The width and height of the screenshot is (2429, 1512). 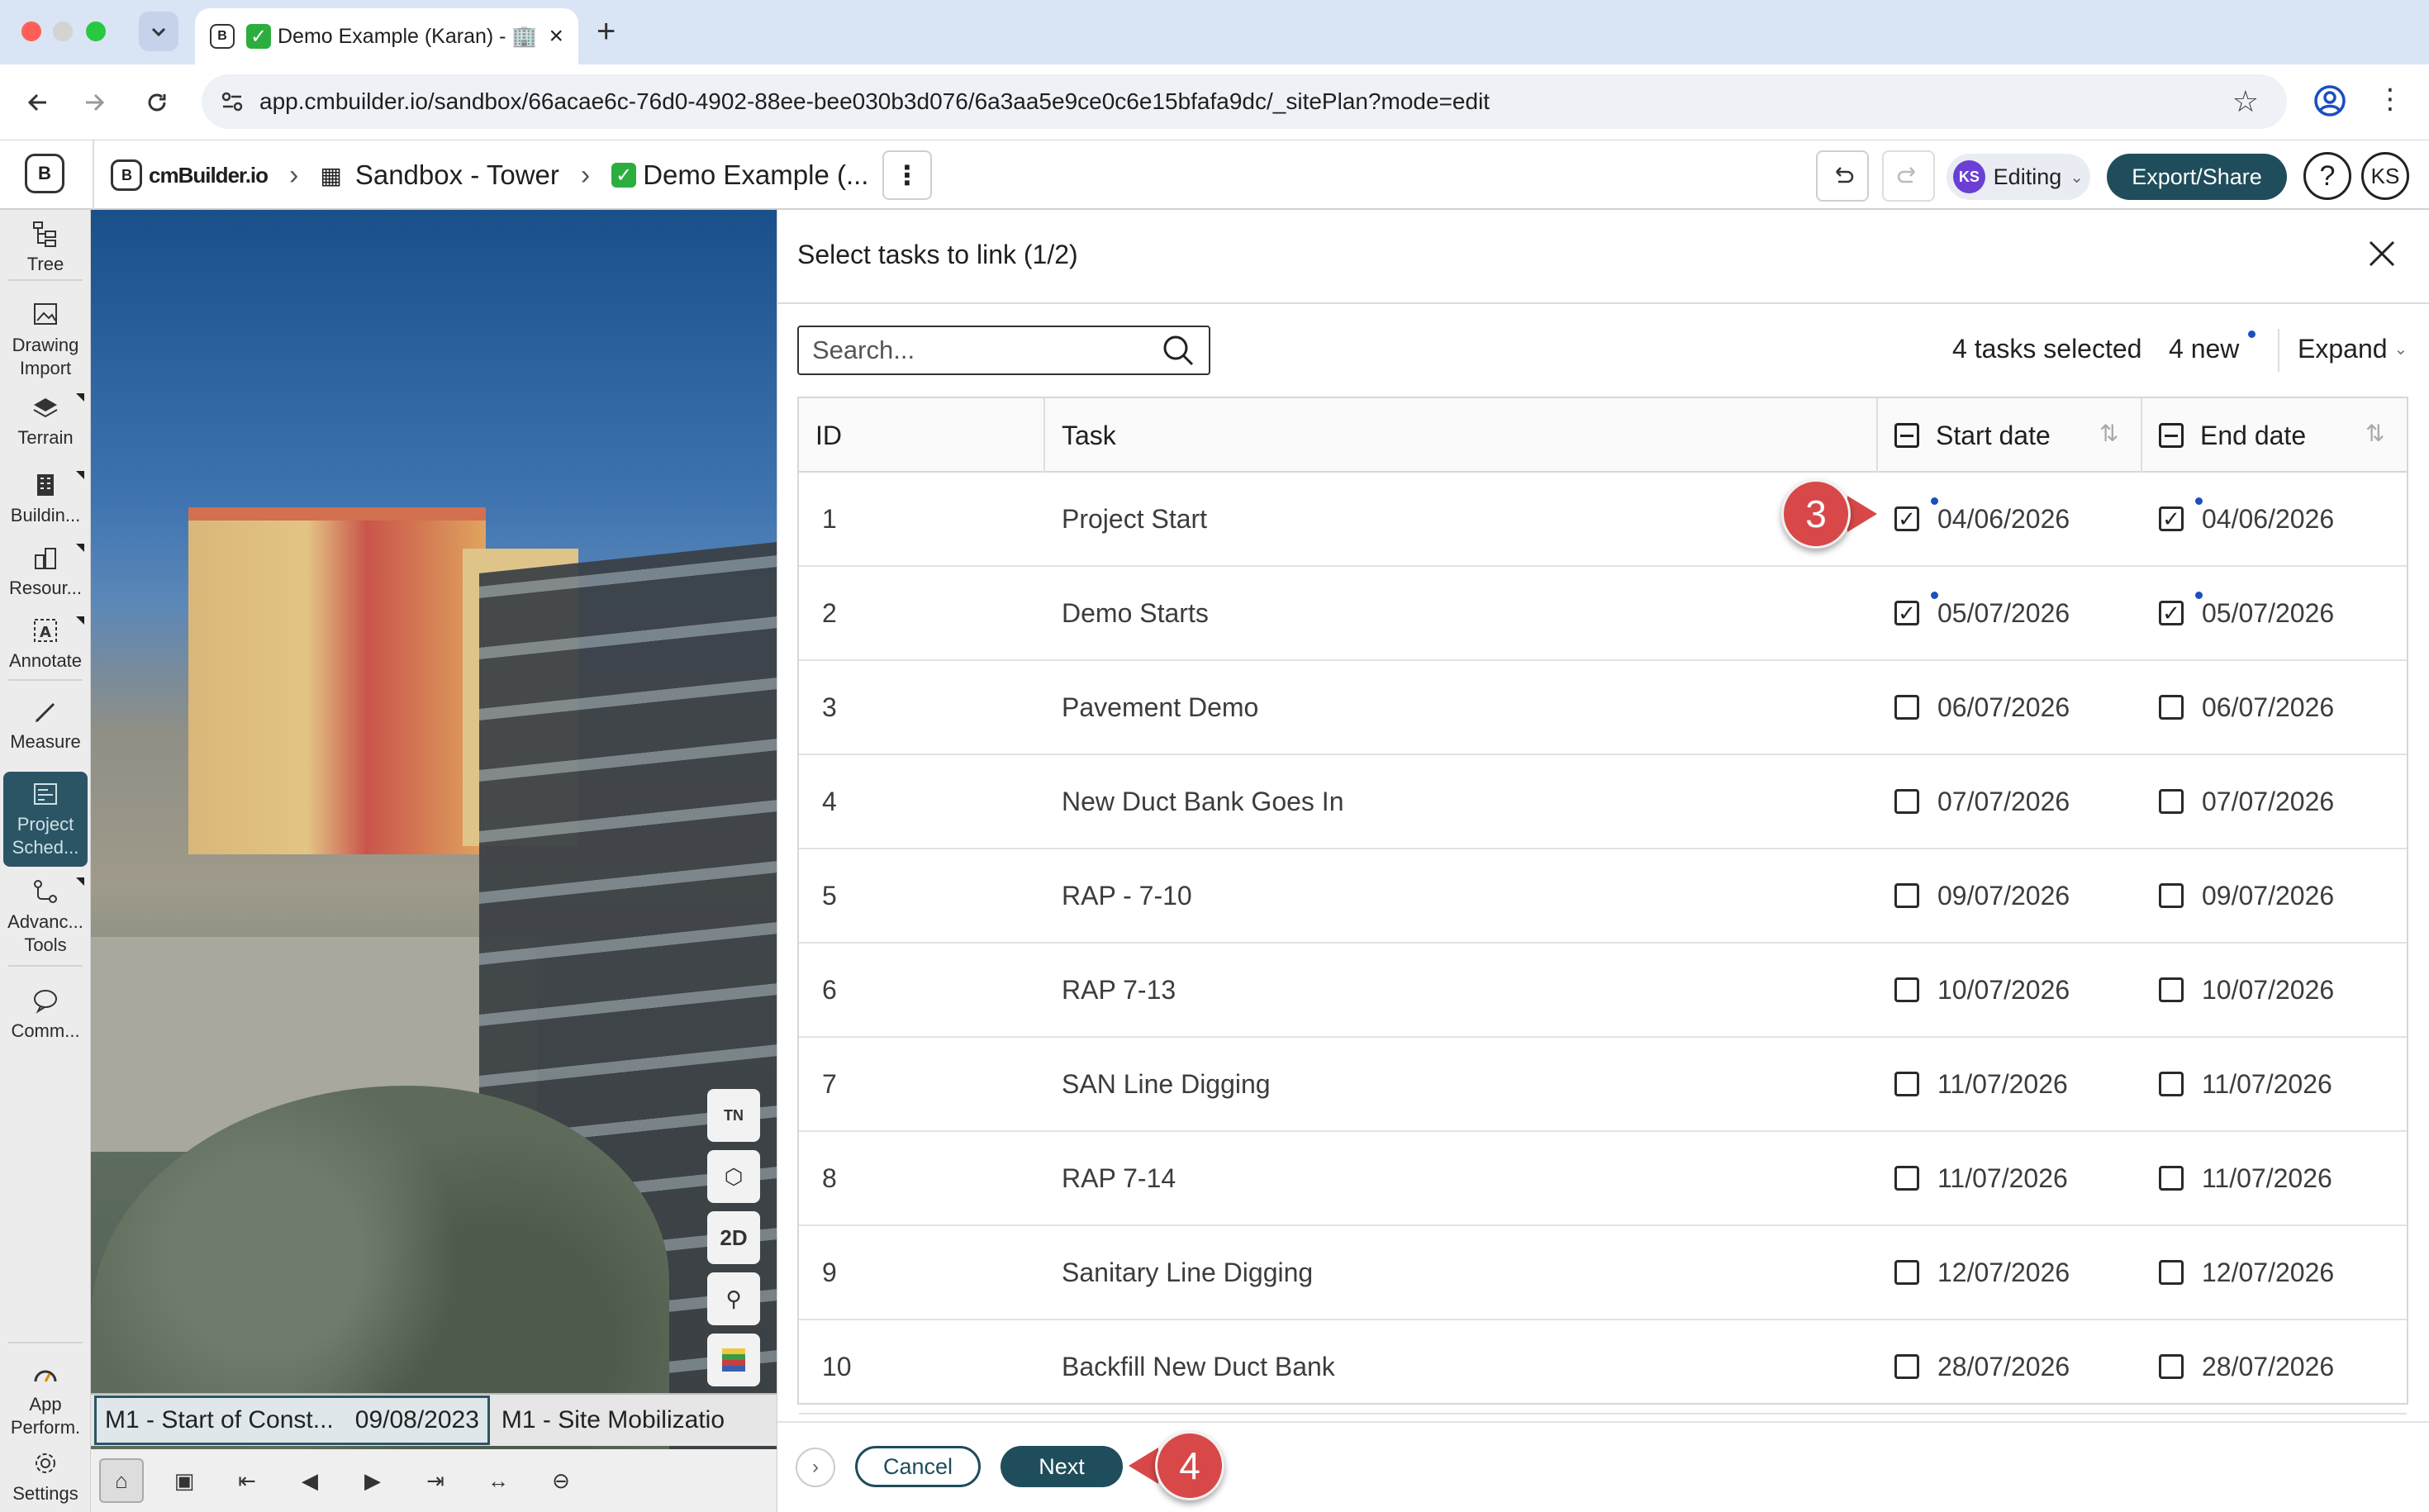 What do you see at coordinates (94, 102) in the screenshot?
I see `forward-button` at bounding box center [94, 102].